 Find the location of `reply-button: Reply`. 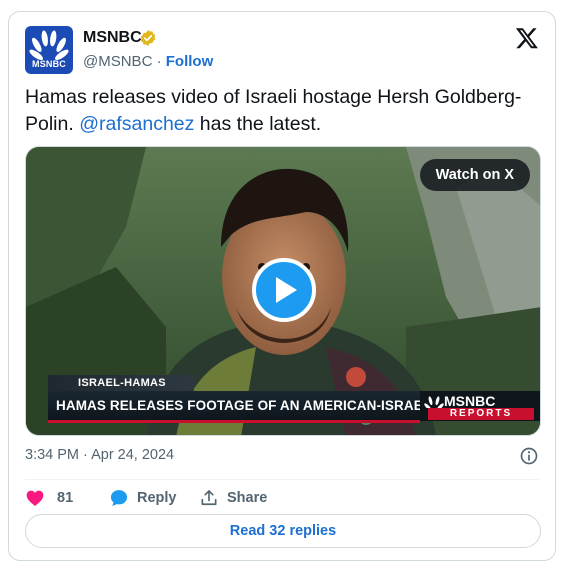

reply-button: Reply is located at coordinates (144, 498).